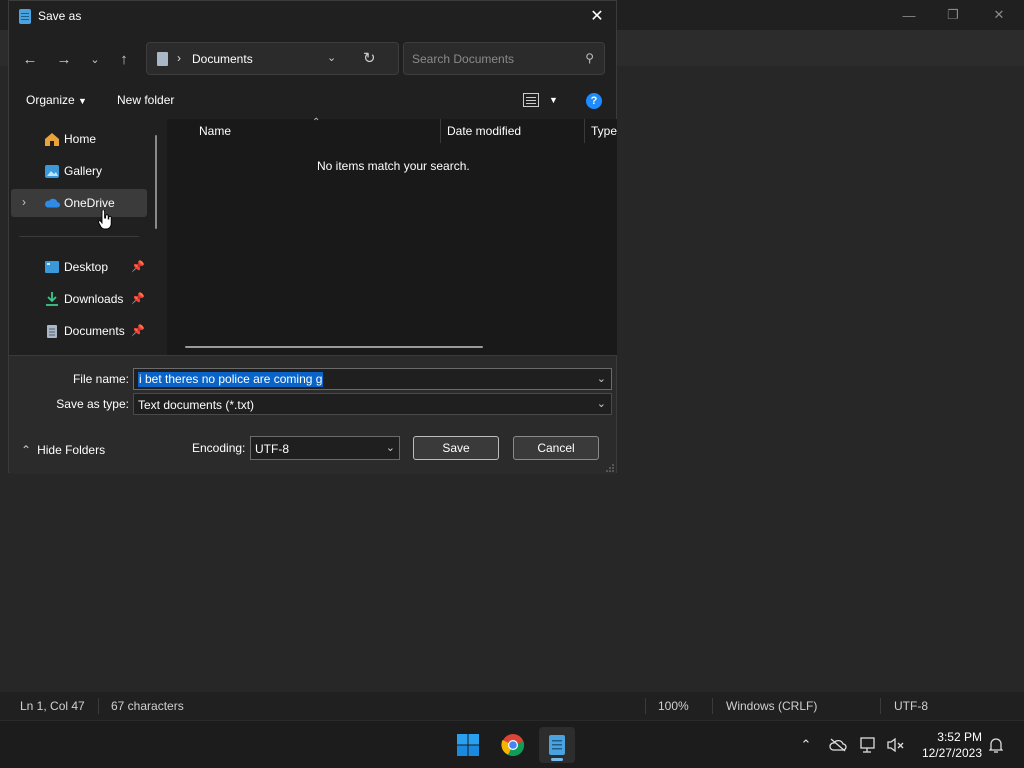  I want to click on windows-icon, so click(468, 745).